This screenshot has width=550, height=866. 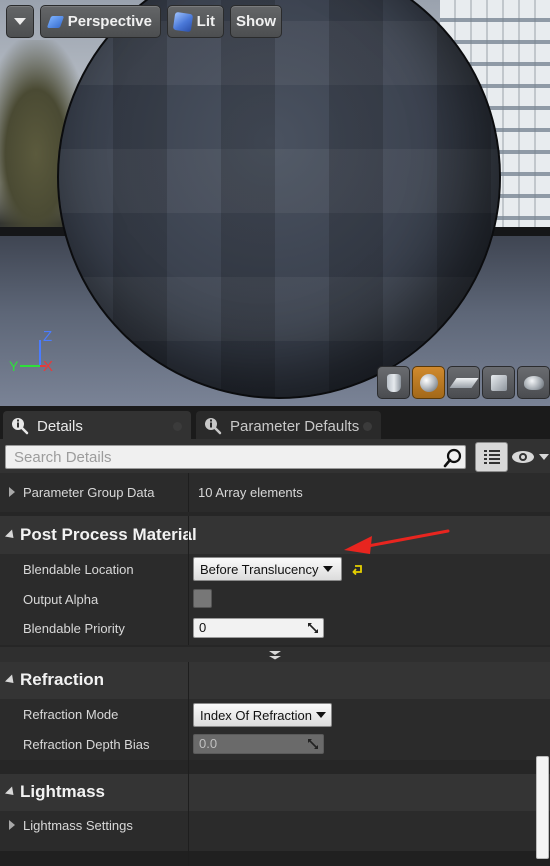 I want to click on parameter-group-data-row: Parameter Group Data 10 Array elements, so click(x=275, y=492).